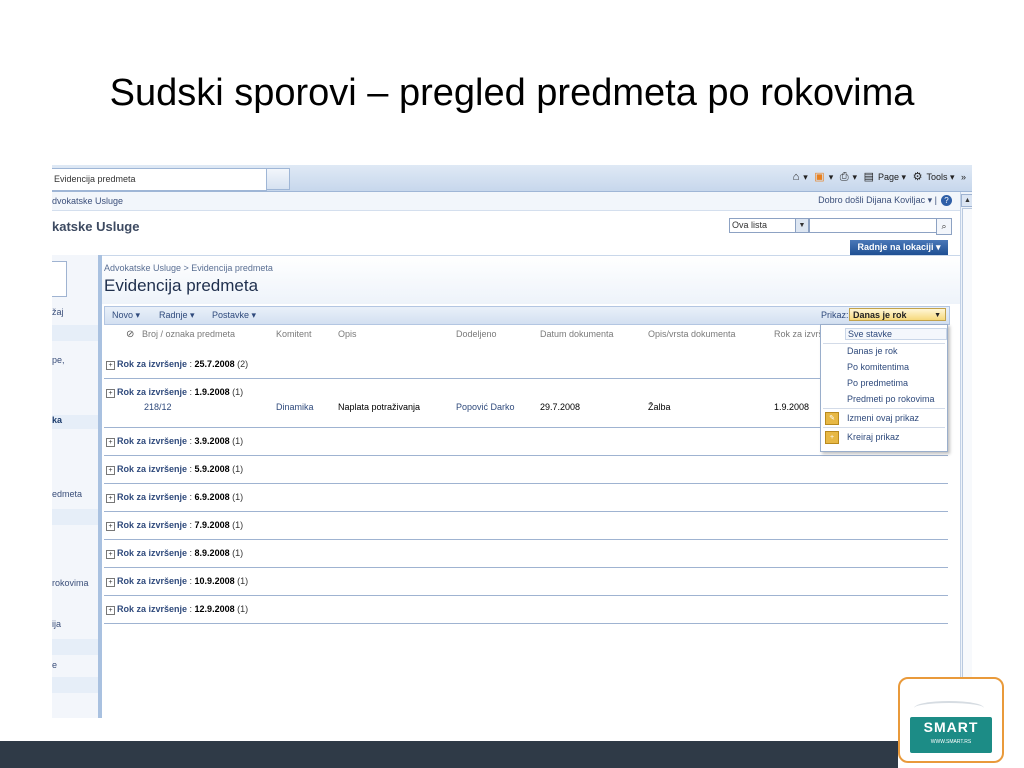  I want to click on group-row: + Rok za izvršenje : 12.9.2008 (1), so click(526, 610).